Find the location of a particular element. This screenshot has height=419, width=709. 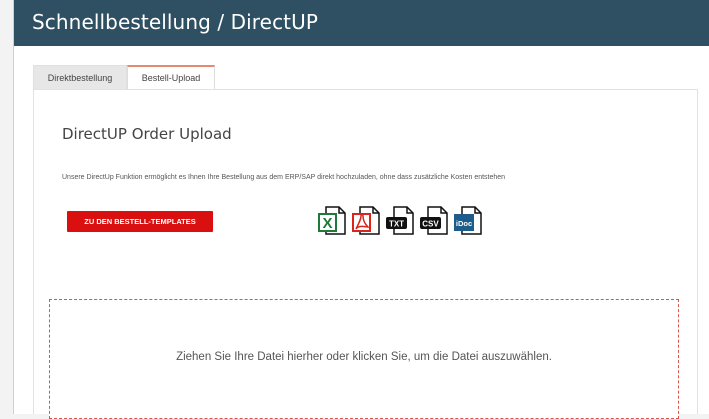

excel-file-icon: X is located at coordinates (332, 220).